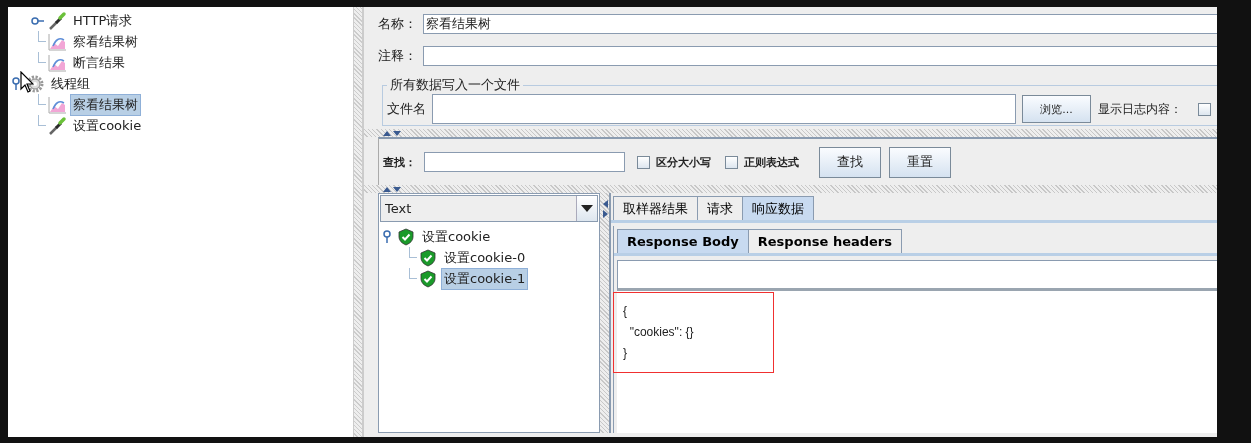  I want to click on comment-field, so click(820, 56).